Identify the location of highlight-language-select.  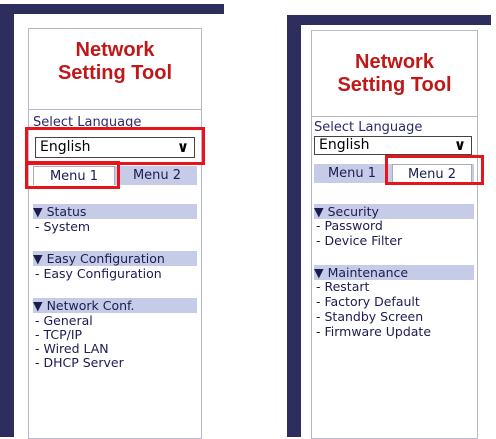
(115, 146).